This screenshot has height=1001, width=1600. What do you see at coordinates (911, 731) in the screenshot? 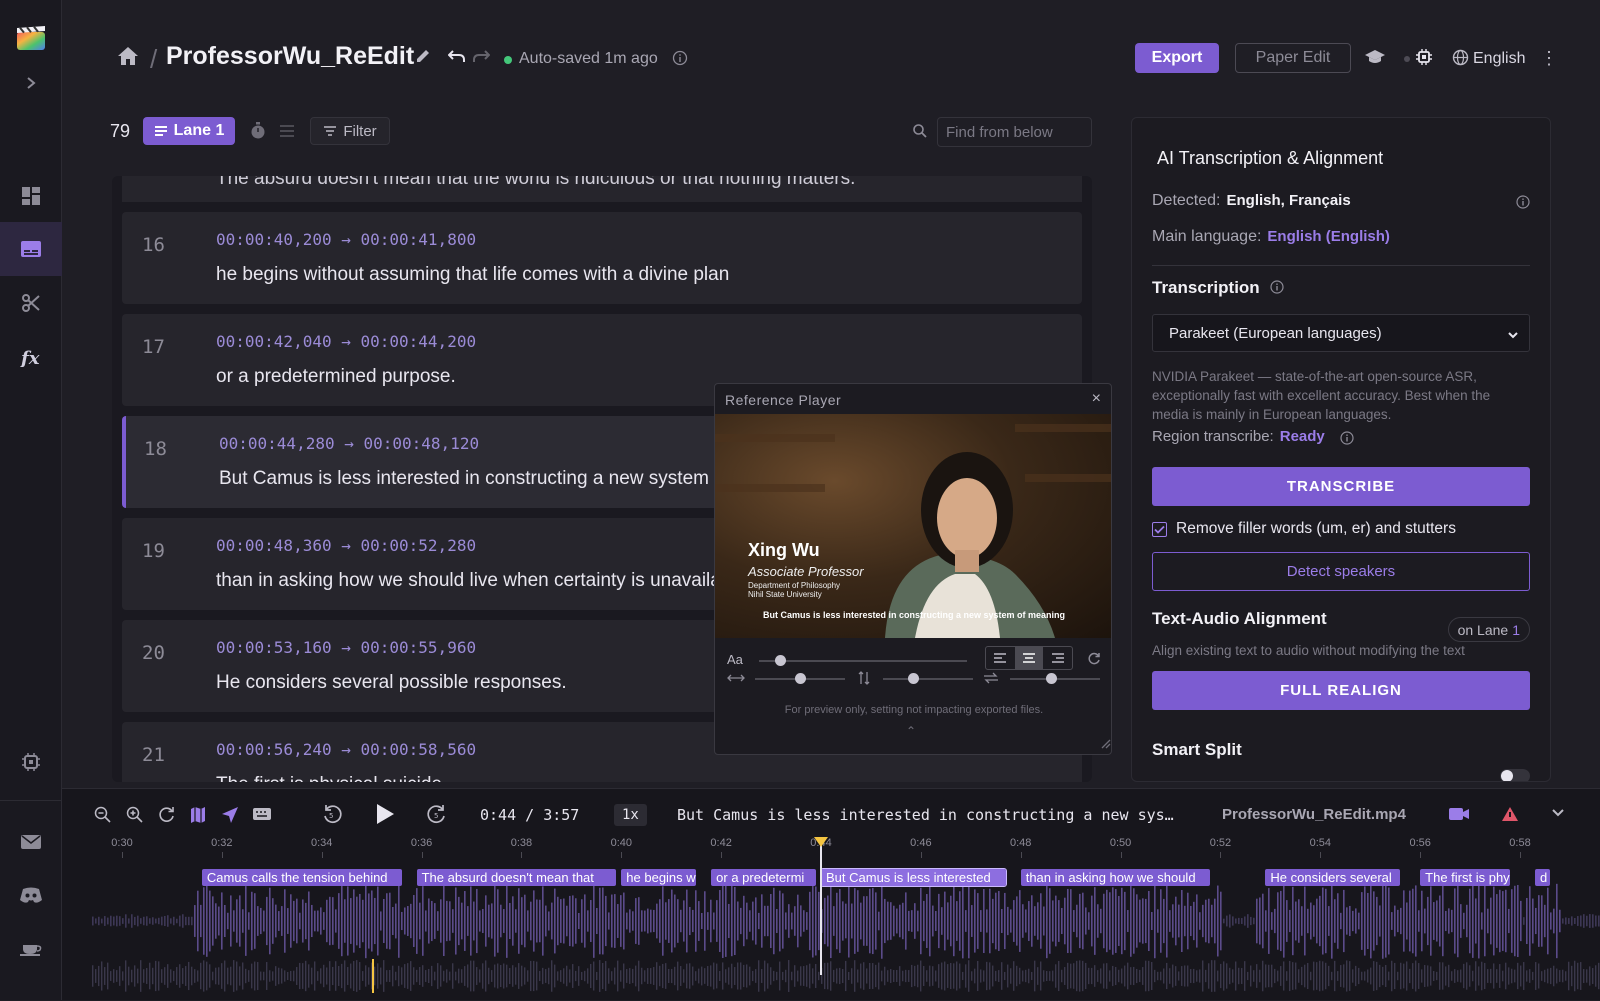
I see `collapse-chevron-icon: ⌃` at bounding box center [911, 731].